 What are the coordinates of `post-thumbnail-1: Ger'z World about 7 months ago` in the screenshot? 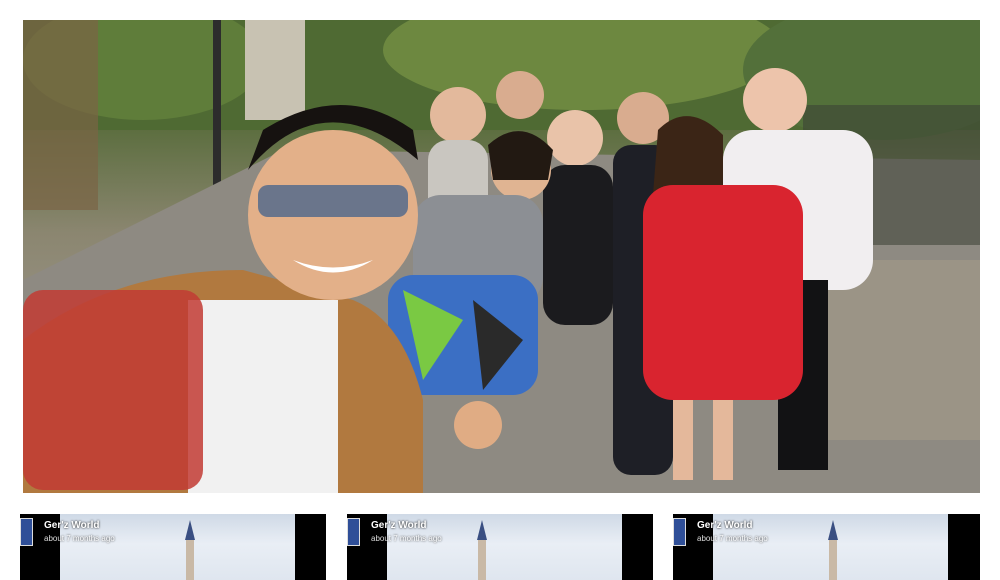 It's located at (173, 547).